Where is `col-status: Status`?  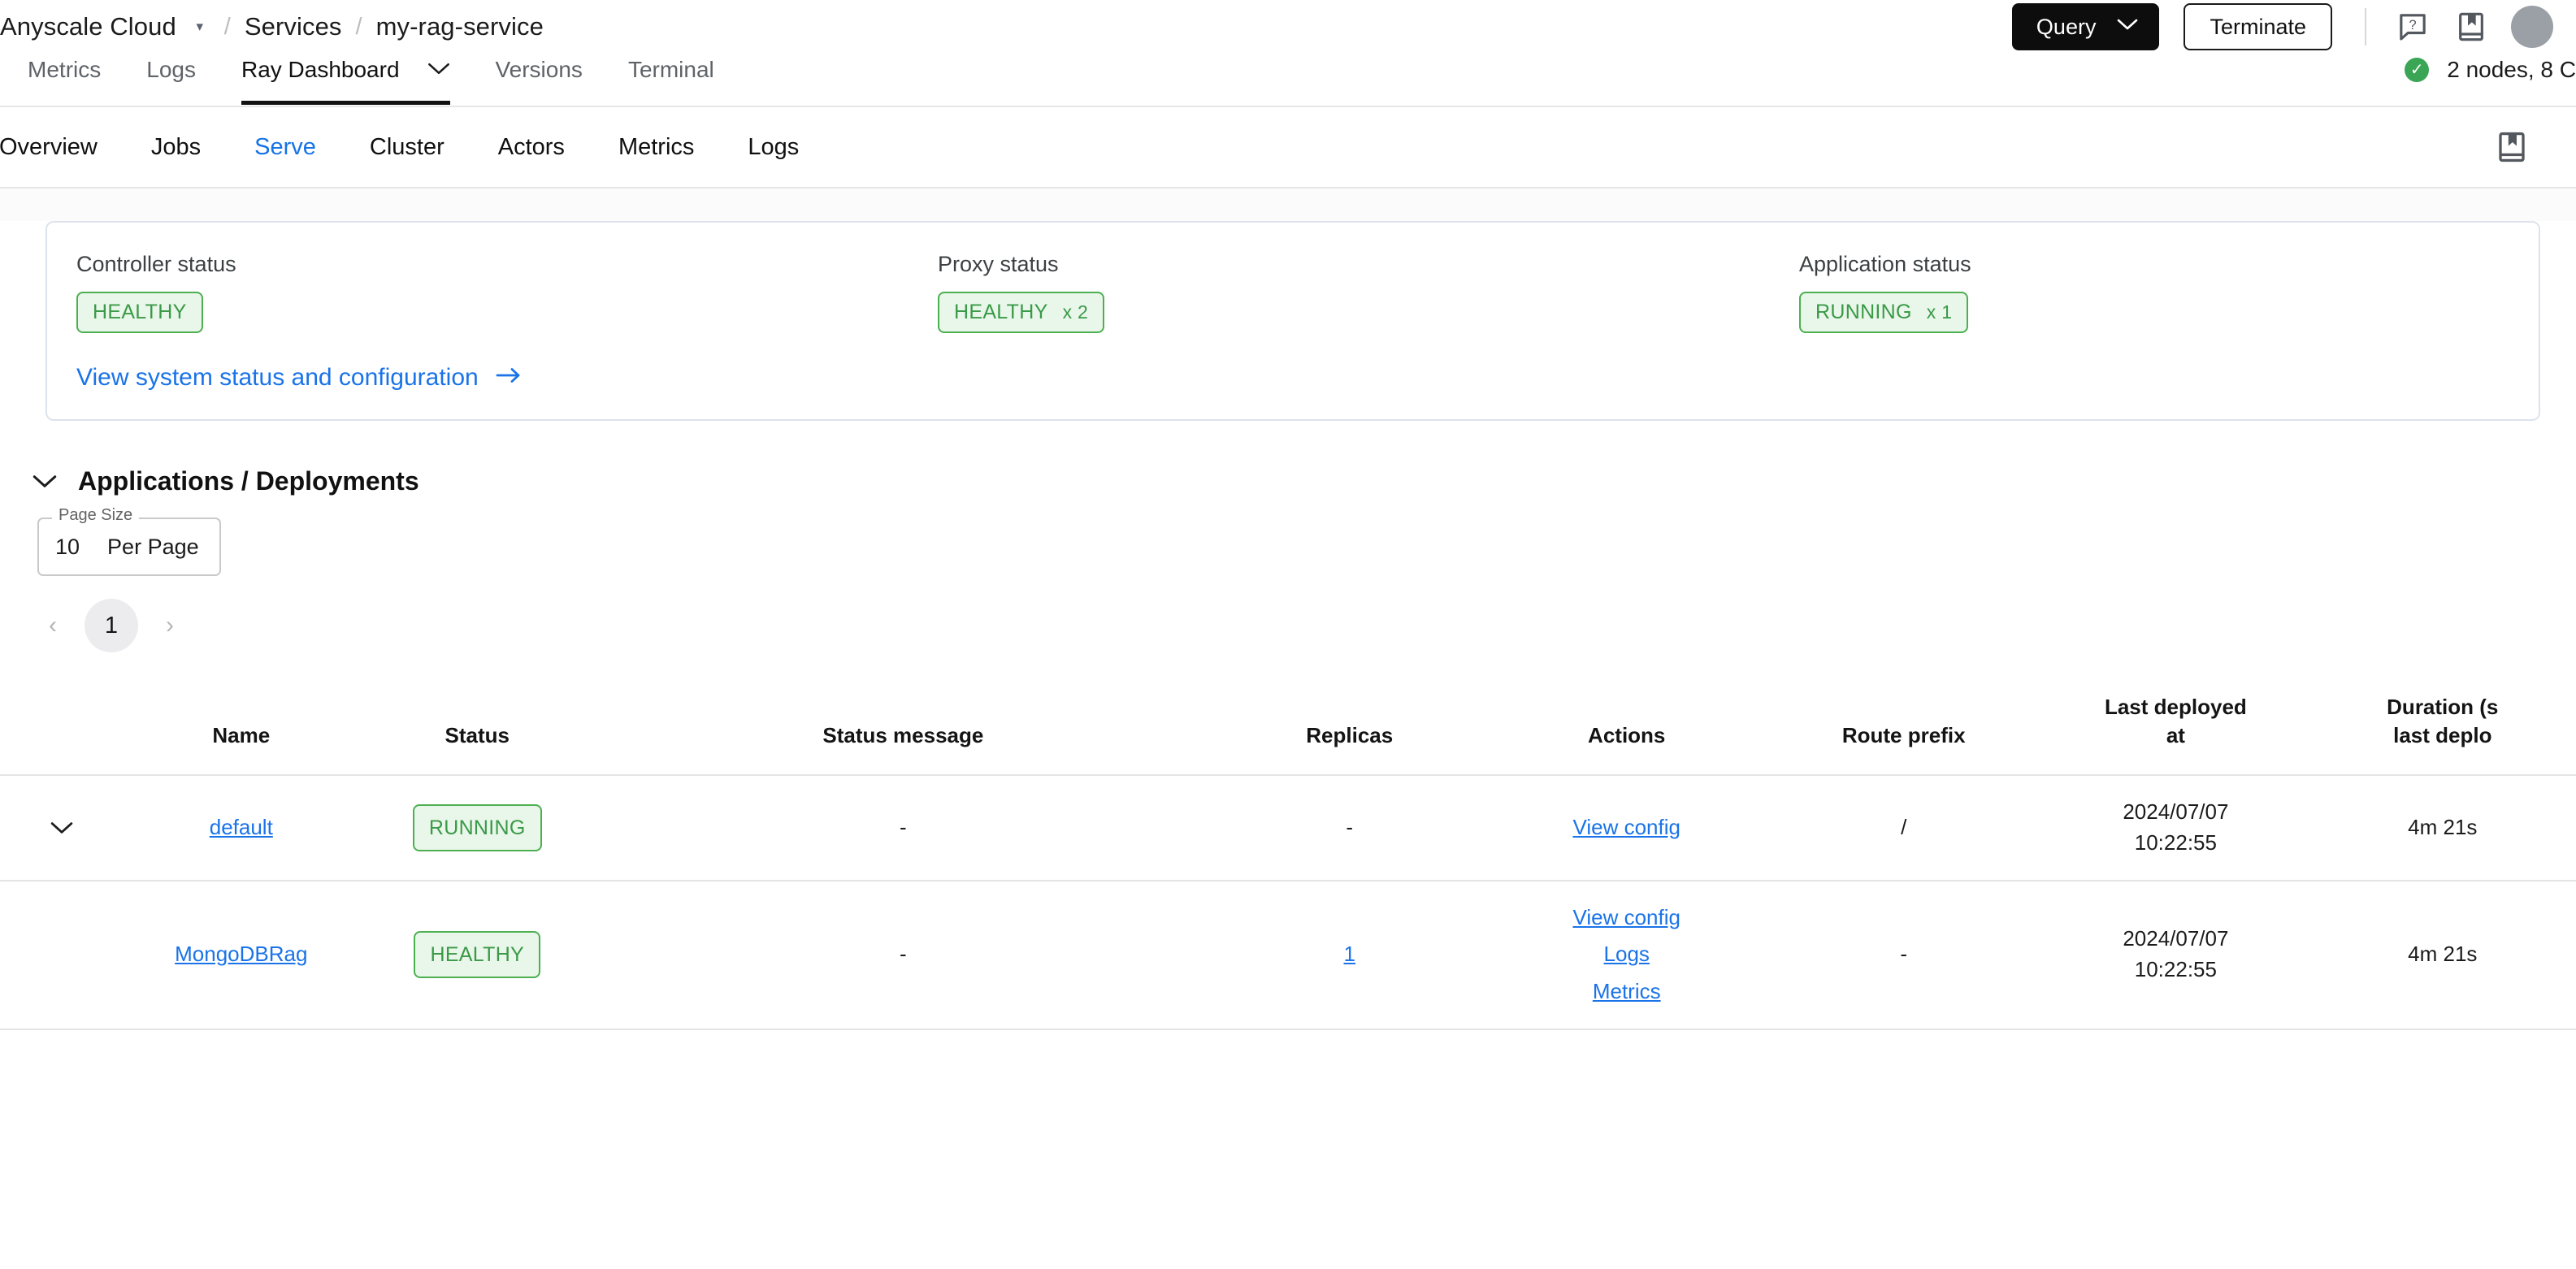 col-status: Status is located at coordinates (478, 724).